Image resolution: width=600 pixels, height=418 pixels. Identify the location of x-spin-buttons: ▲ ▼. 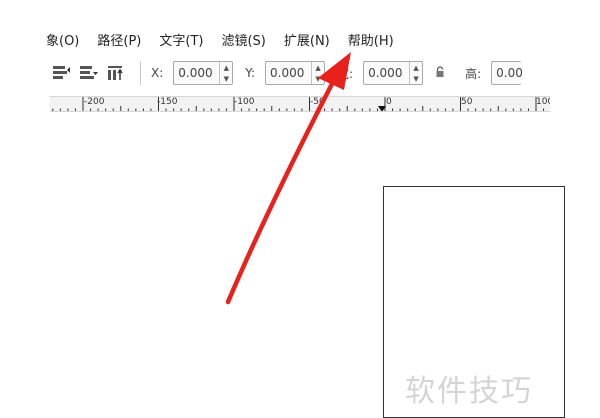
(225, 73).